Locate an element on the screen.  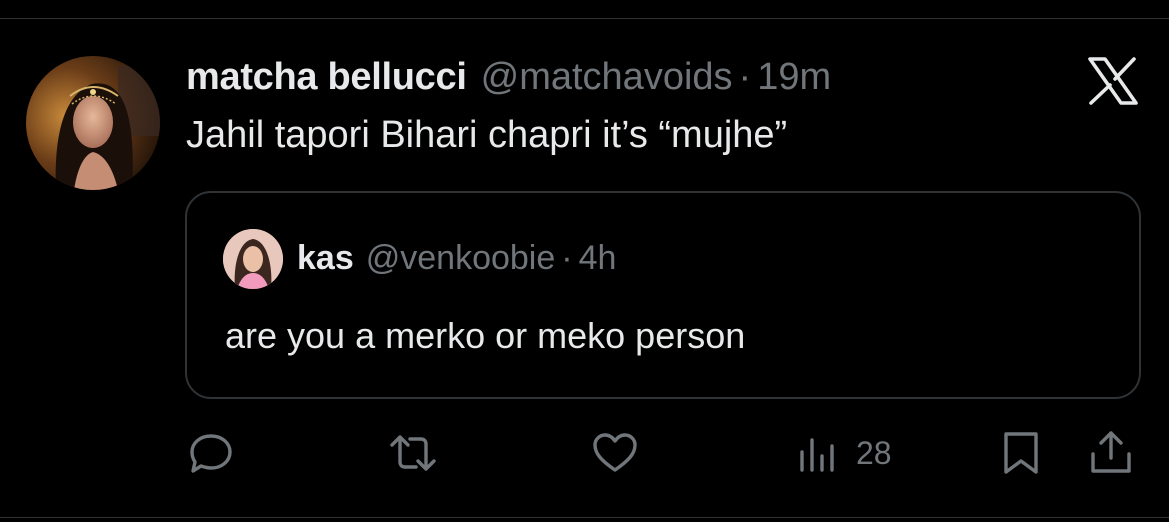
quoted-avatar-image is located at coordinates (253, 259).